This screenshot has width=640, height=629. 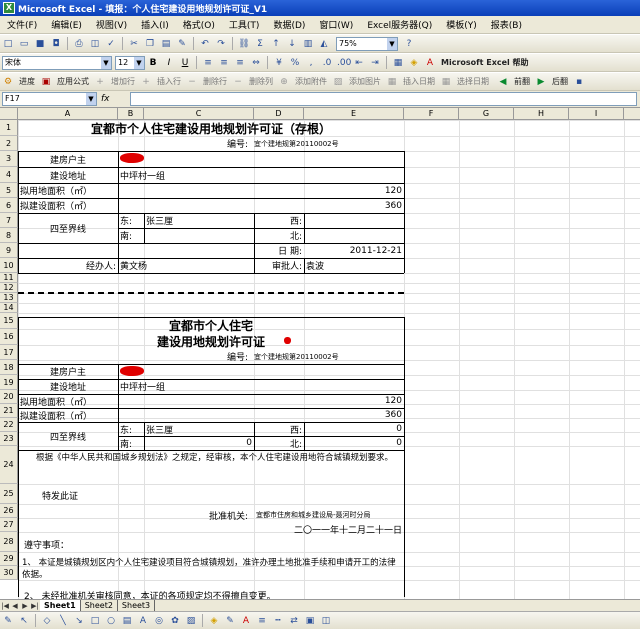 I want to click on approver-value: 袁波, so click(x=354, y=265).